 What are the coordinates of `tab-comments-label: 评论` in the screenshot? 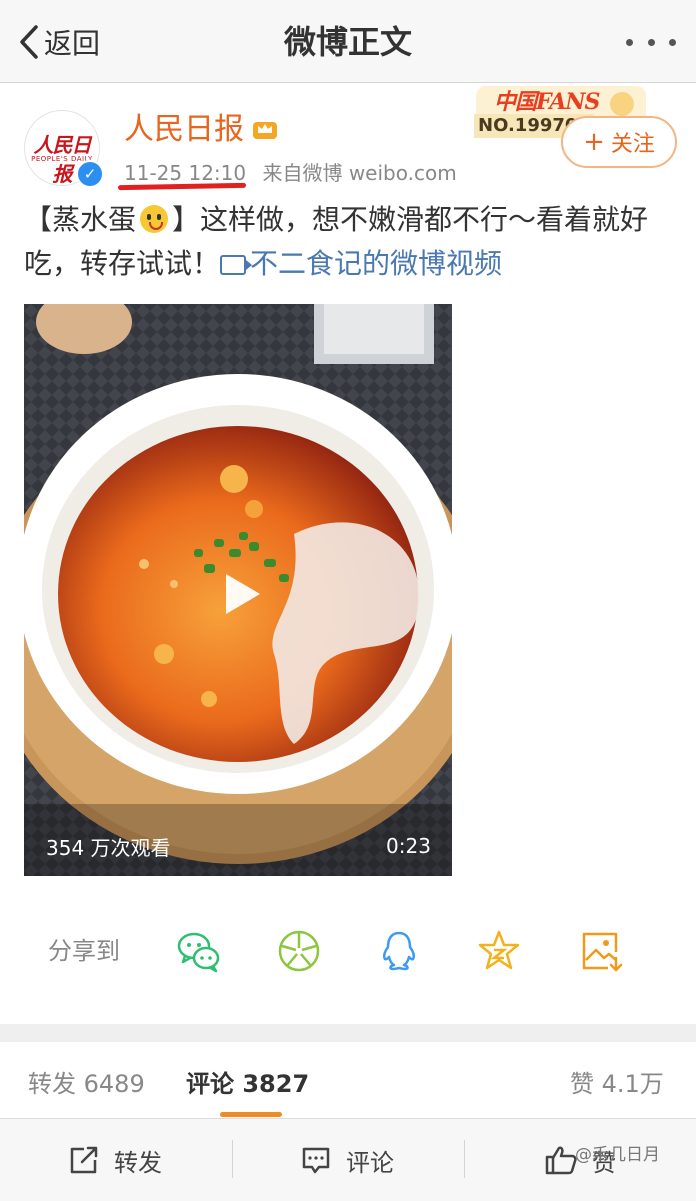 It's located at (210, 1084).